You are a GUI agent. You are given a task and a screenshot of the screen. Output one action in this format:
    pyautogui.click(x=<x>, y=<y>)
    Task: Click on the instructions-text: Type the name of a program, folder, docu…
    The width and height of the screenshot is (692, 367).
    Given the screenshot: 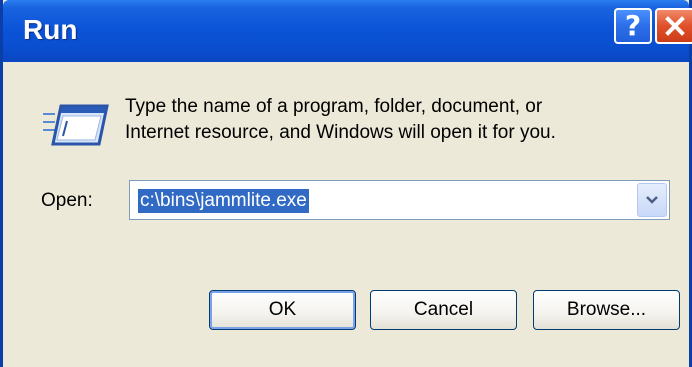 What is the action you would take?
    pyautogui.click(x=395, y=120)
    